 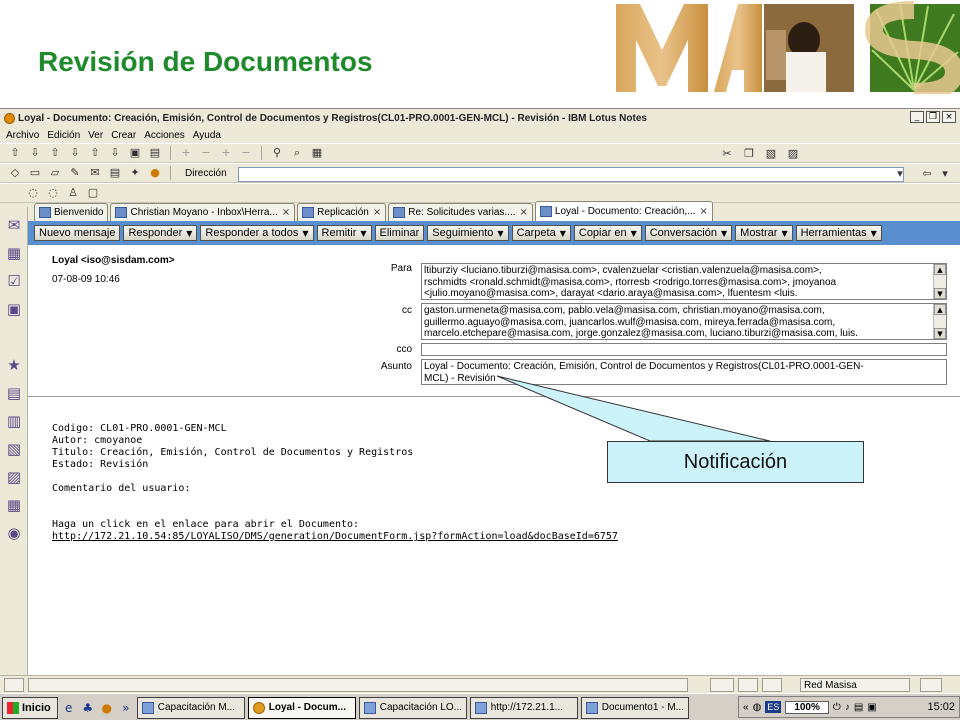 I want to click on traffic-light-icon: ◉, so click(x=14, y=533).